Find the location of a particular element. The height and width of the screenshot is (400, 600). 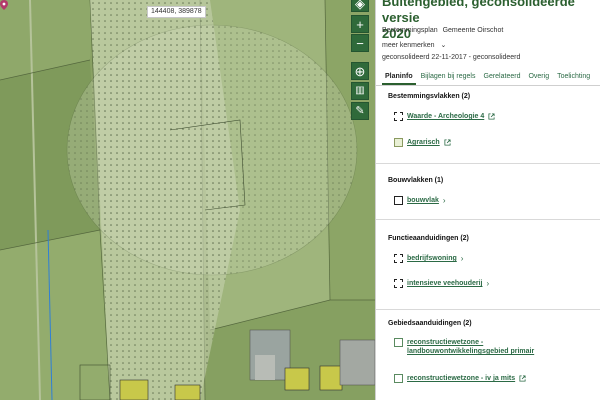

list-item-bouwvlak: bouwvlak › is located at coordinates (420, 200).